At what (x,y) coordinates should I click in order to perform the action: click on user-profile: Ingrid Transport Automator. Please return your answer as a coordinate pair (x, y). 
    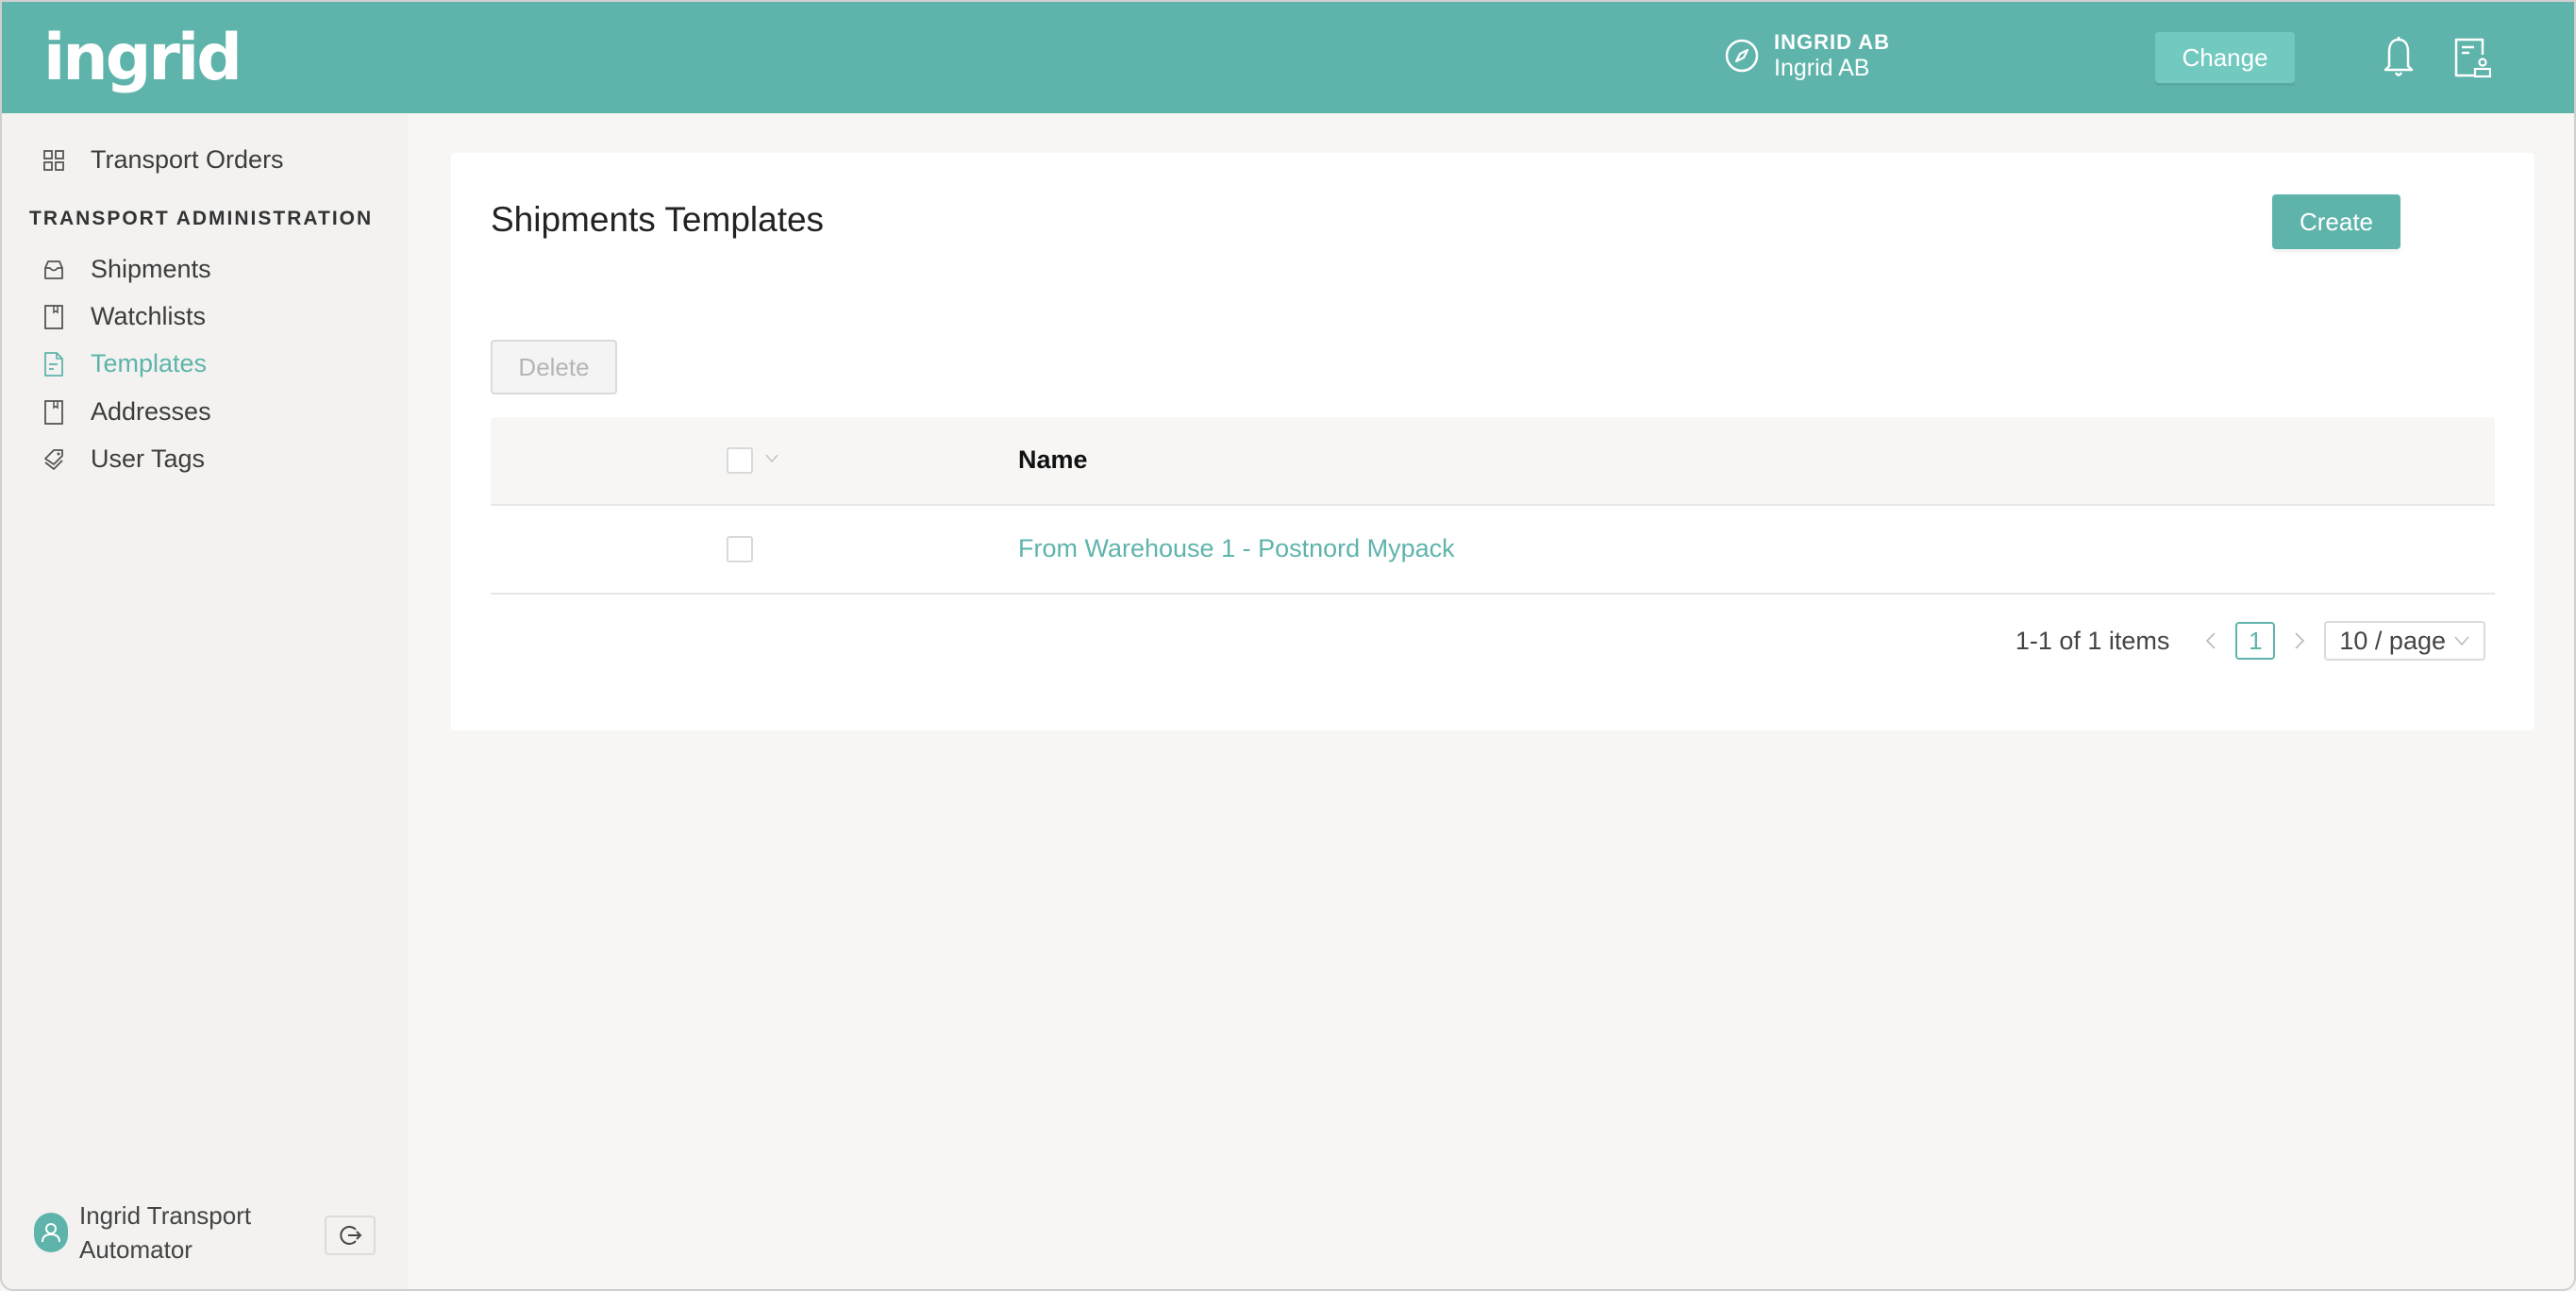
    Looking at the image, I should click on (170, 1232).